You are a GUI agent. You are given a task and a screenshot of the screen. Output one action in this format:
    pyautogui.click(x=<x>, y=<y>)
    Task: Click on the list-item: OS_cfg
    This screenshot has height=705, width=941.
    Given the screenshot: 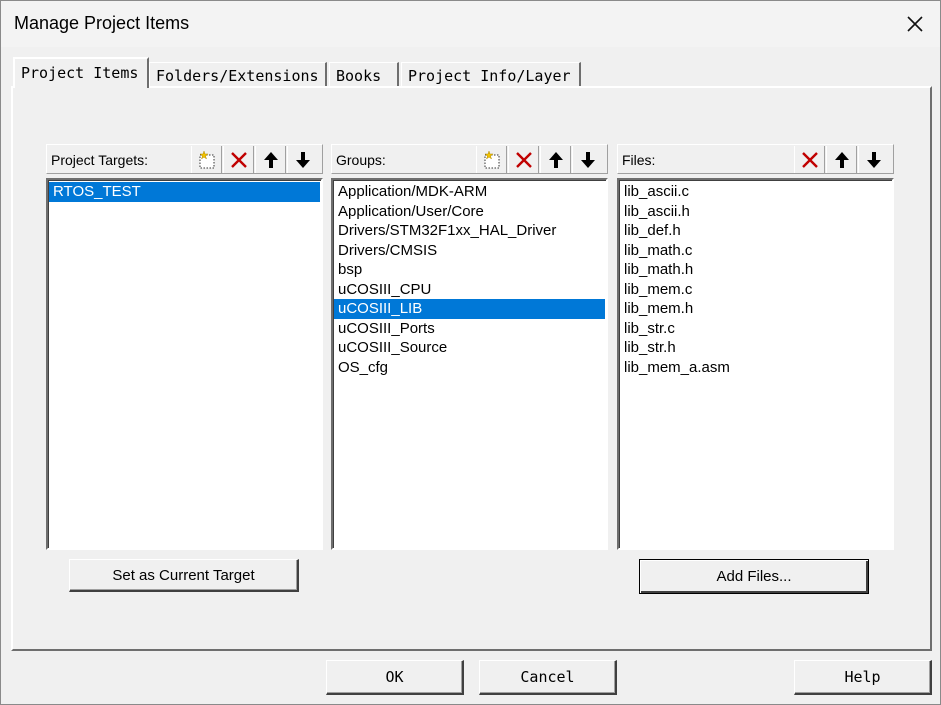 What is the action you would take?
    pyautogui.click(x=469, y=368)
    